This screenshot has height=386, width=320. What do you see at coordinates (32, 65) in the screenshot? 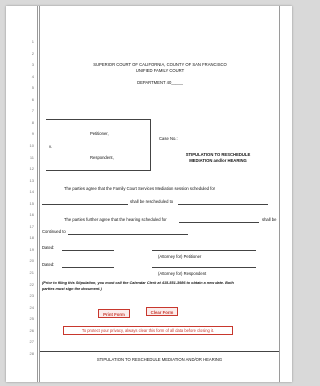
I see `line-number: 3` at bounding box center [32, 65].